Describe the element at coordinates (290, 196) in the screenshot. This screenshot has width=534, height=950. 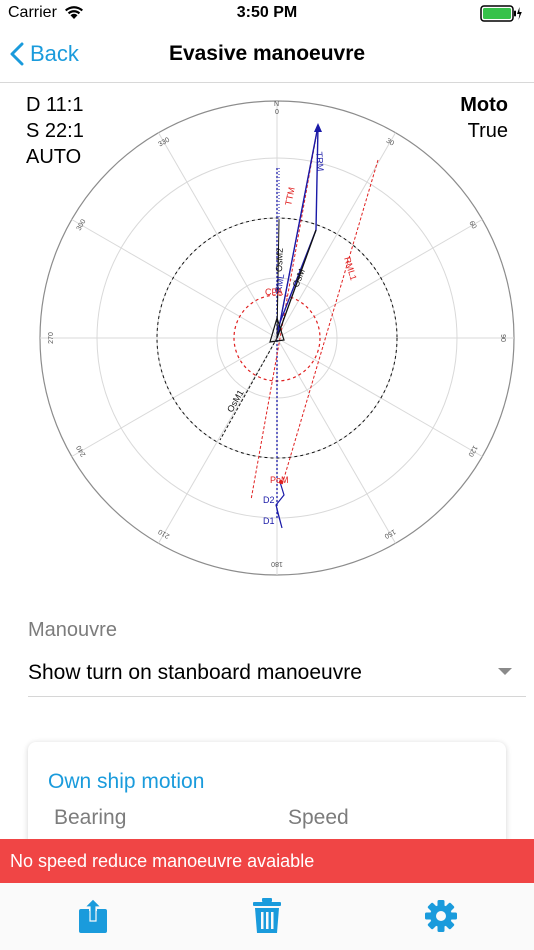
I see `ttm-label: TTM` at that location.